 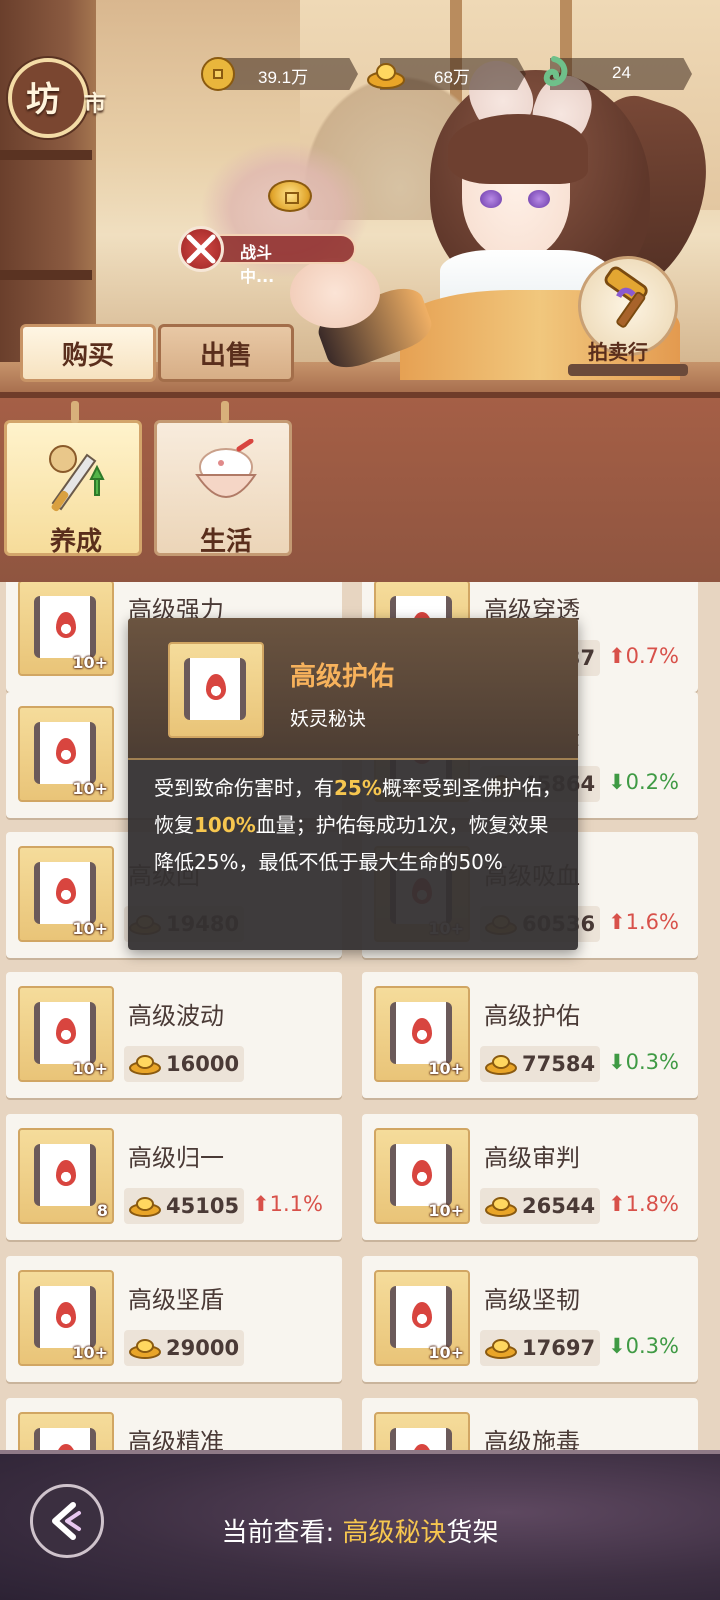 I want to click on item-card: 高级施毒, so click(x=530, y=1424).